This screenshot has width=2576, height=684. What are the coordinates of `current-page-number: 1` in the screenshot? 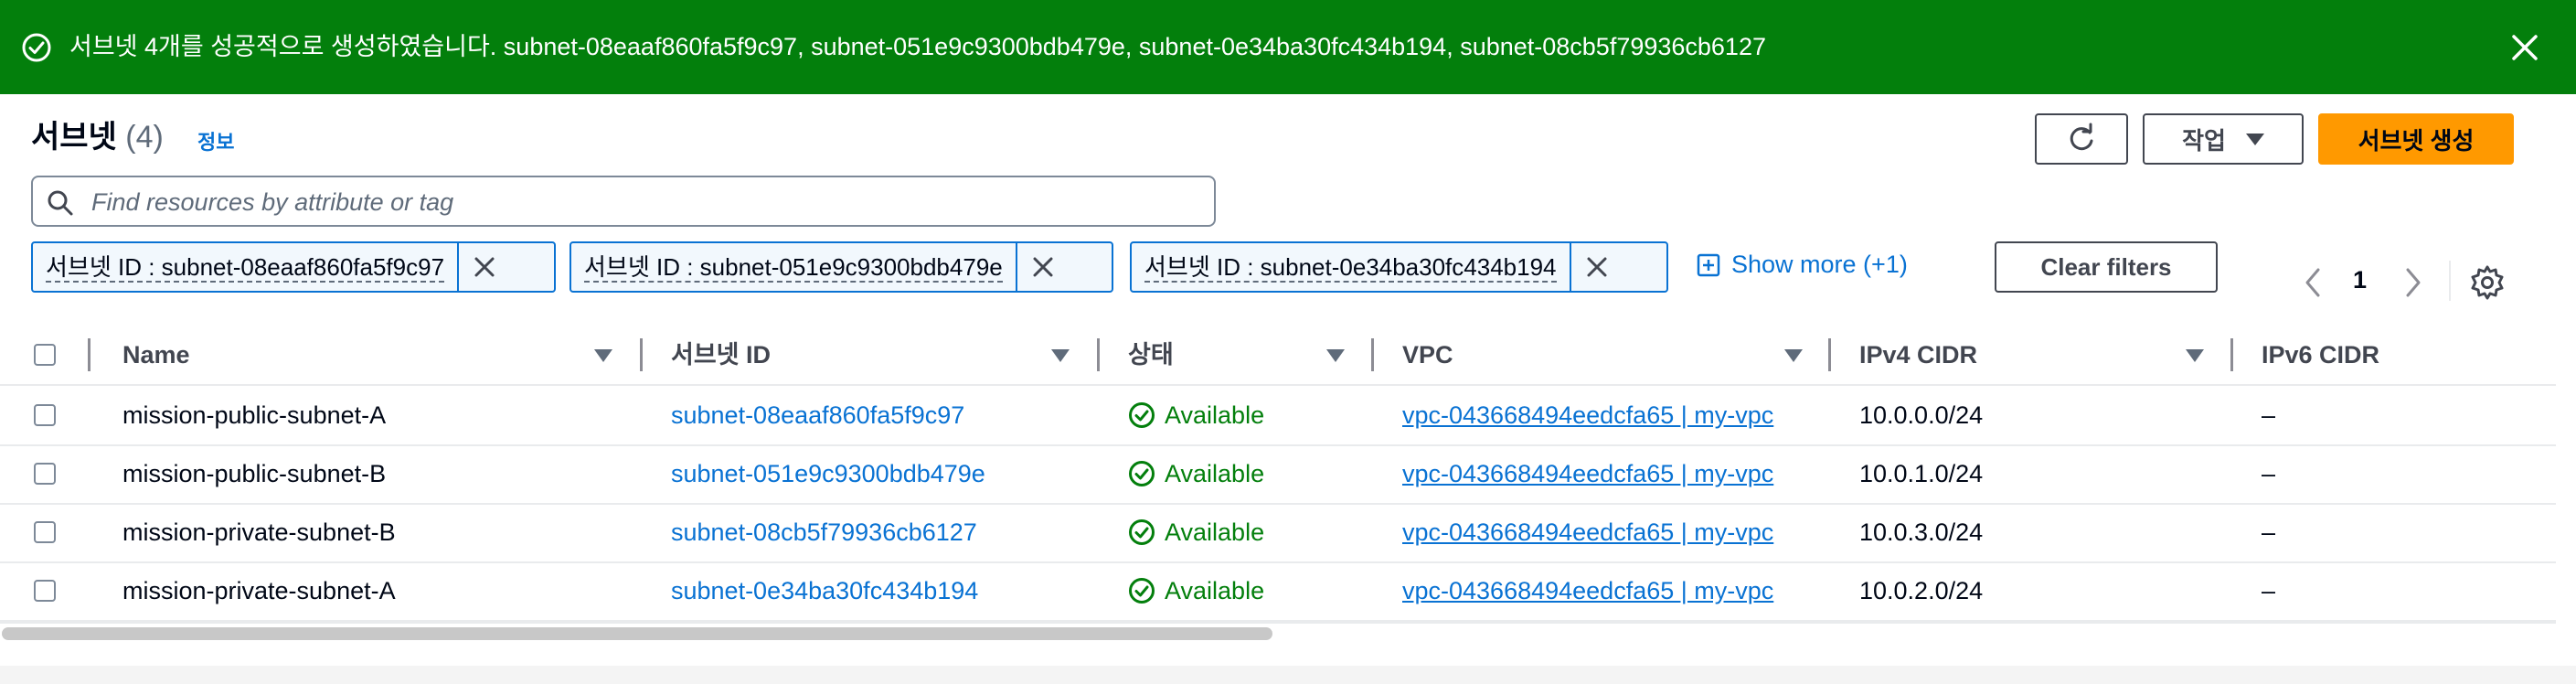 It's located at (2360, 280).